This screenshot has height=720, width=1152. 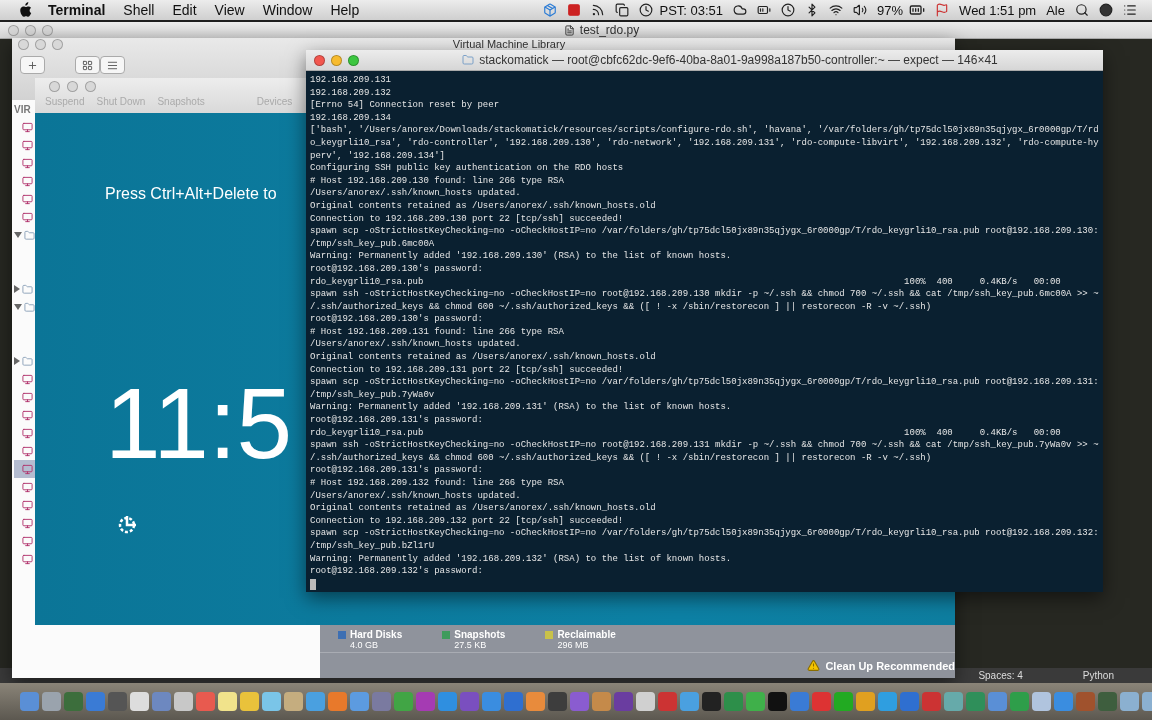 I want to click on list-icon, so click(x=1130, y=10).